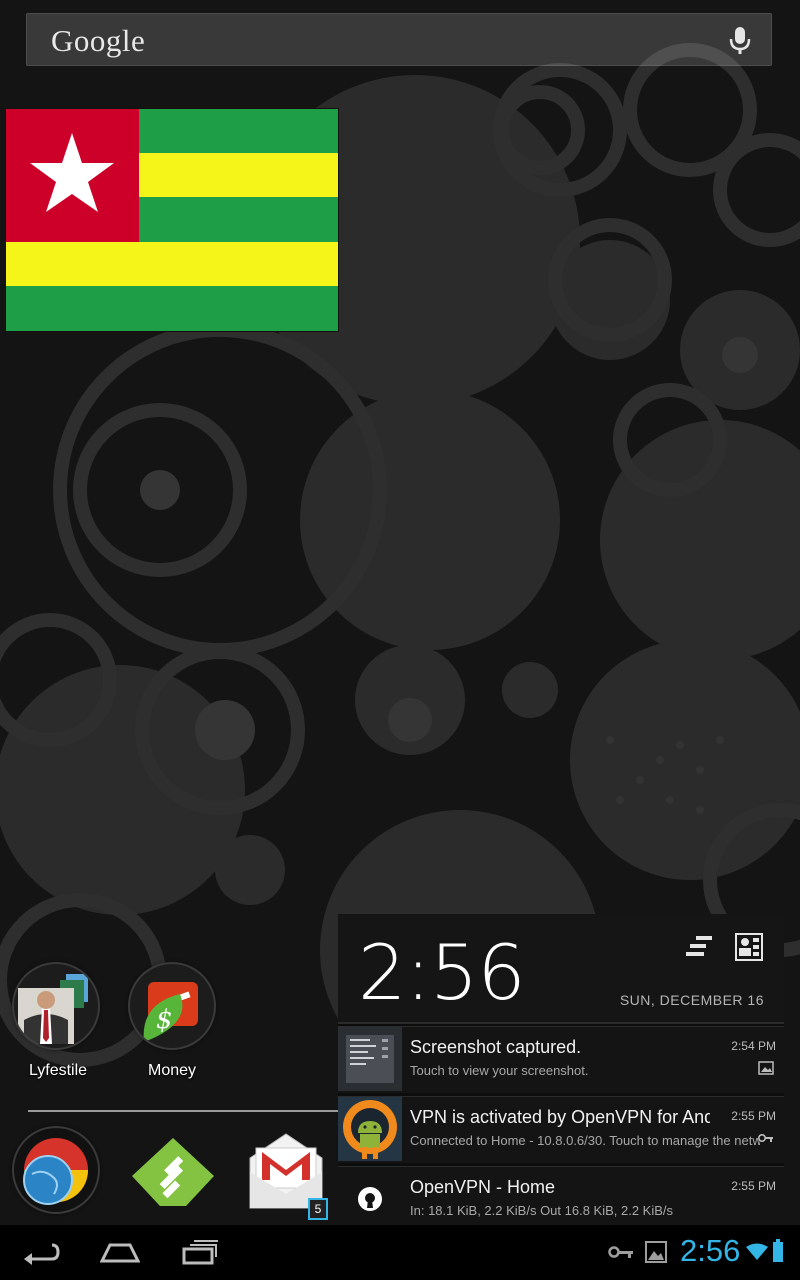  I want to click on key-icon, so click(765, 1138).